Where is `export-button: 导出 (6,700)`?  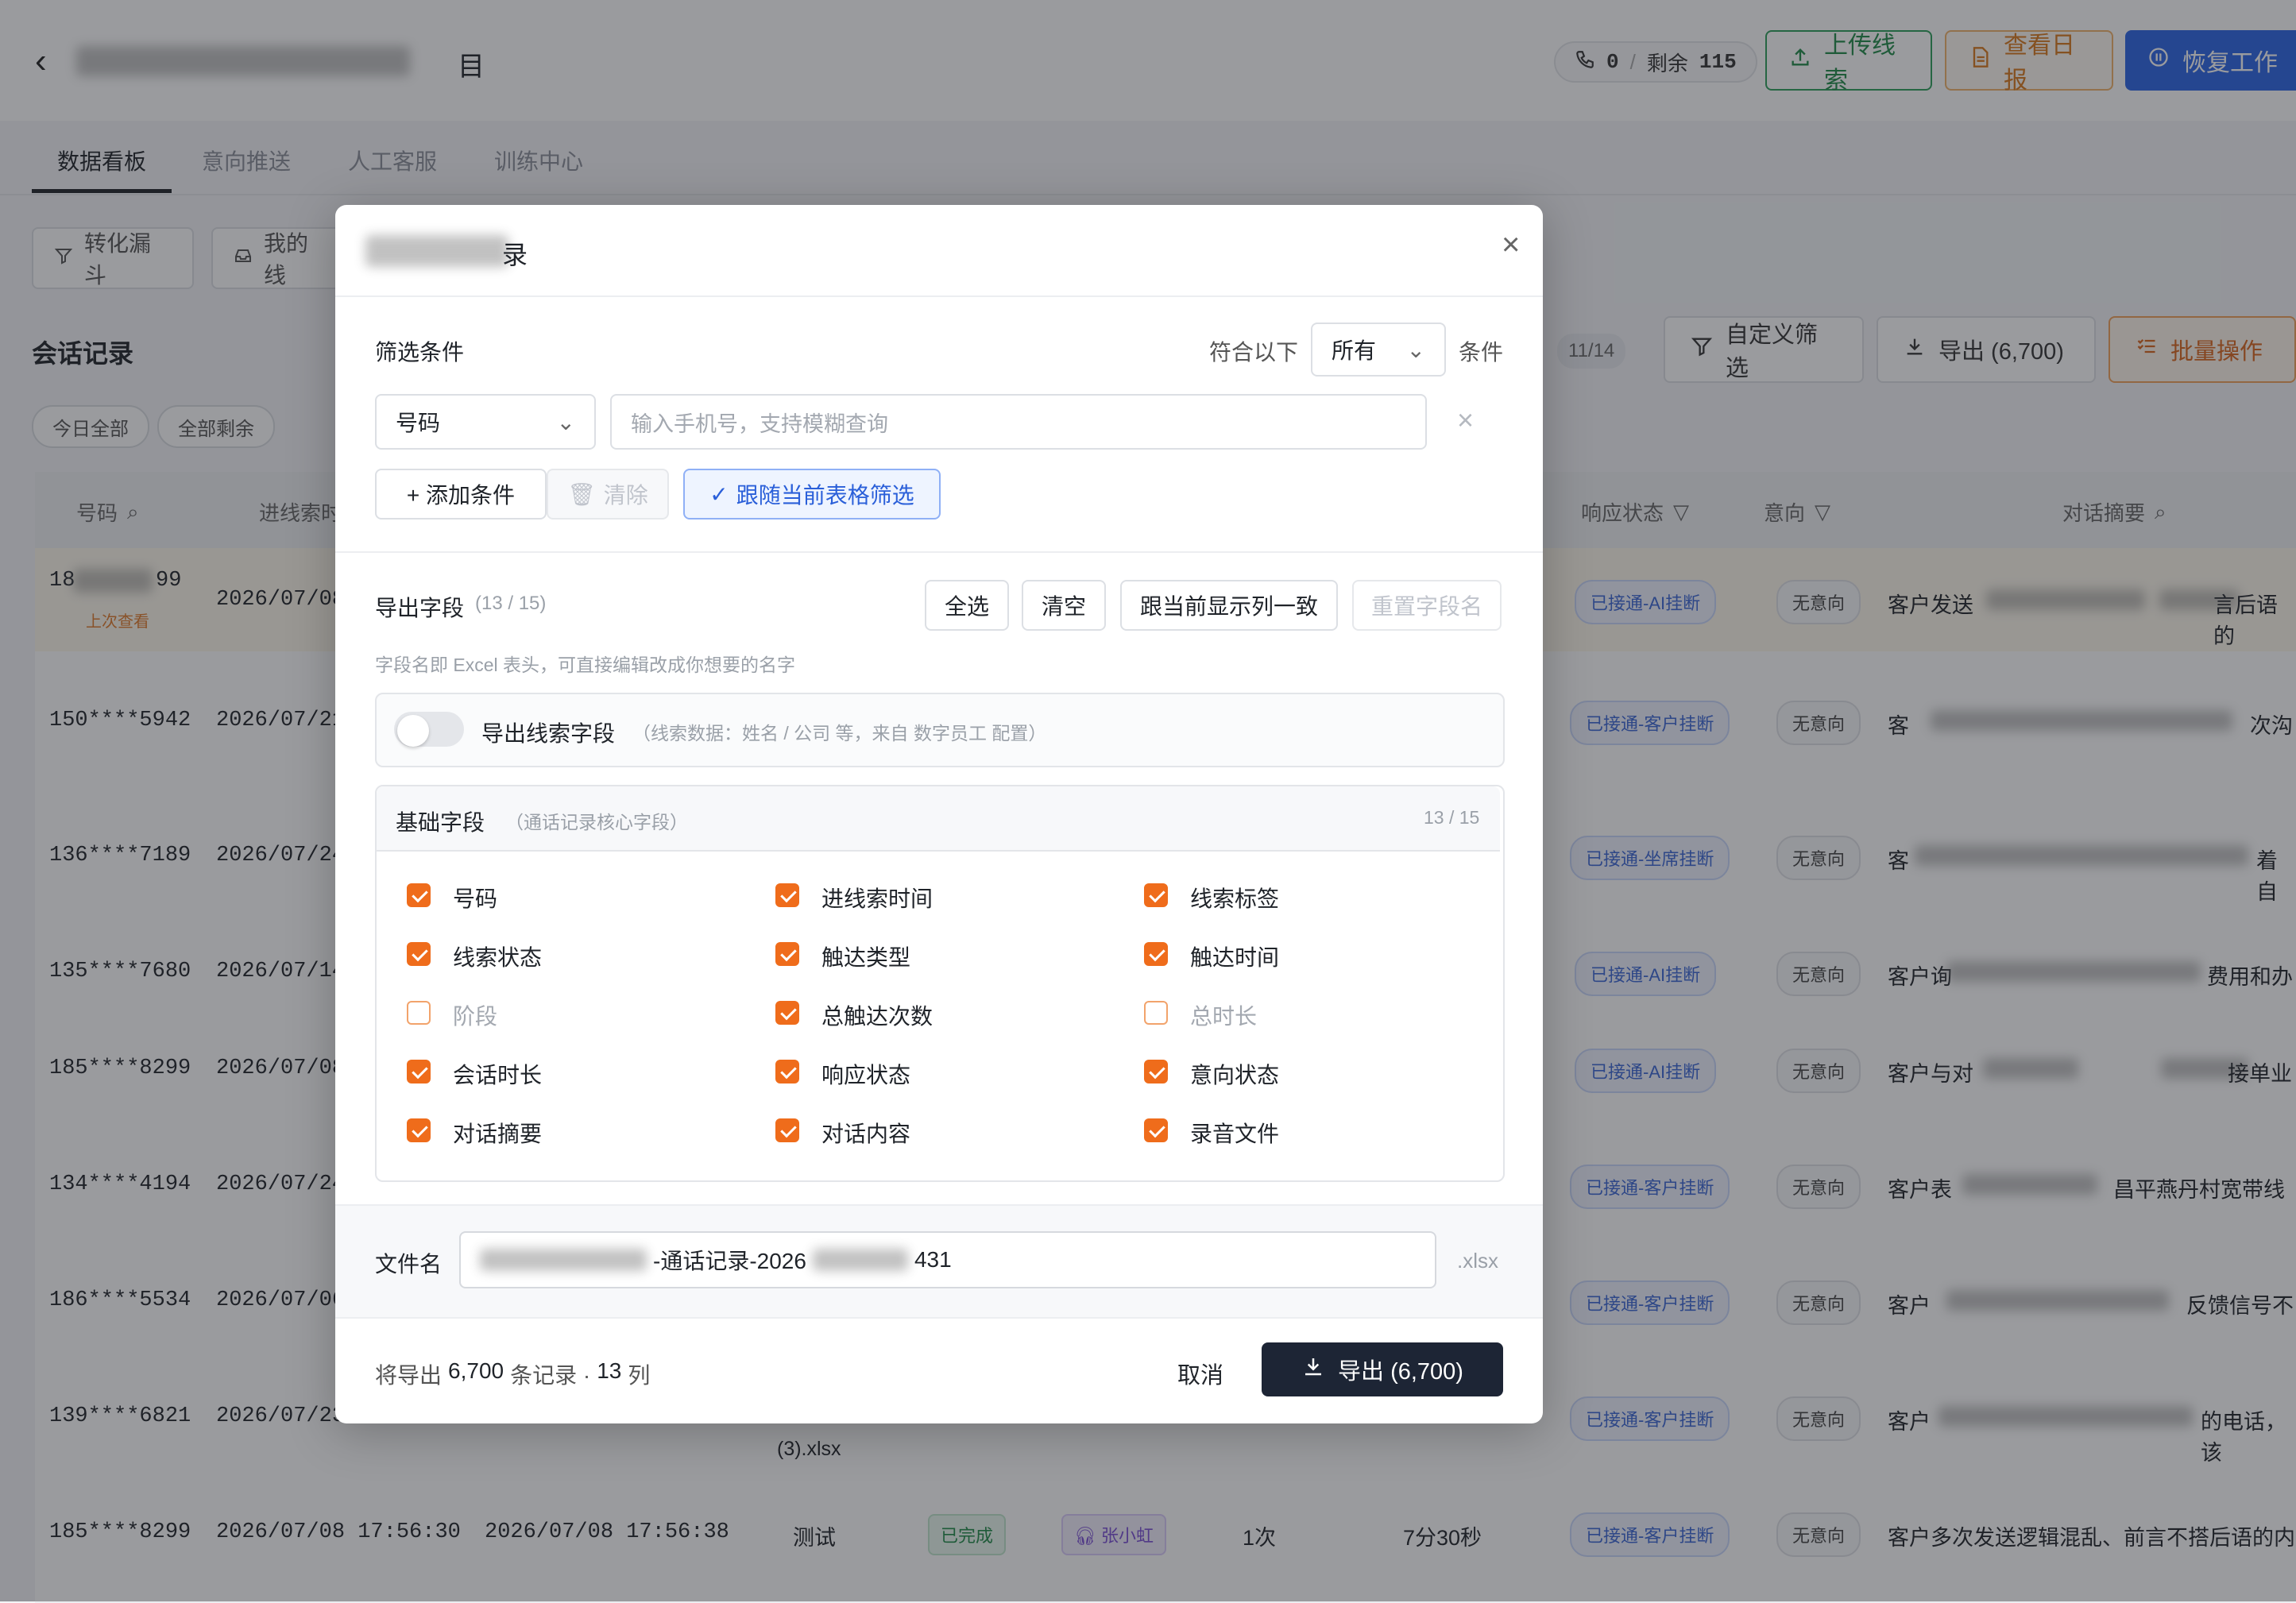 export-button: 导出 (6,700) is located at coordinates (1382, 1369).